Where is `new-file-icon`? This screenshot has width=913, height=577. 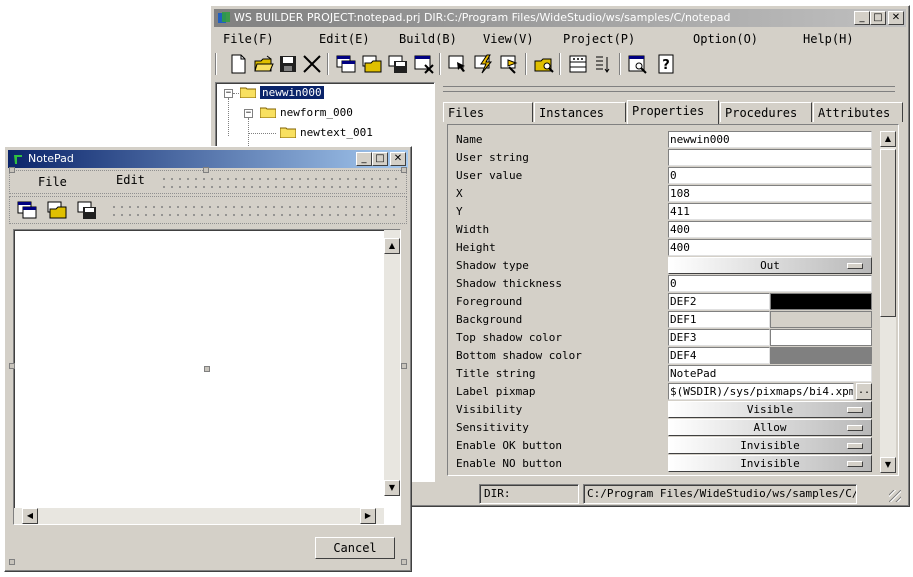 new-file-icon is located at coordinates (238, 64).